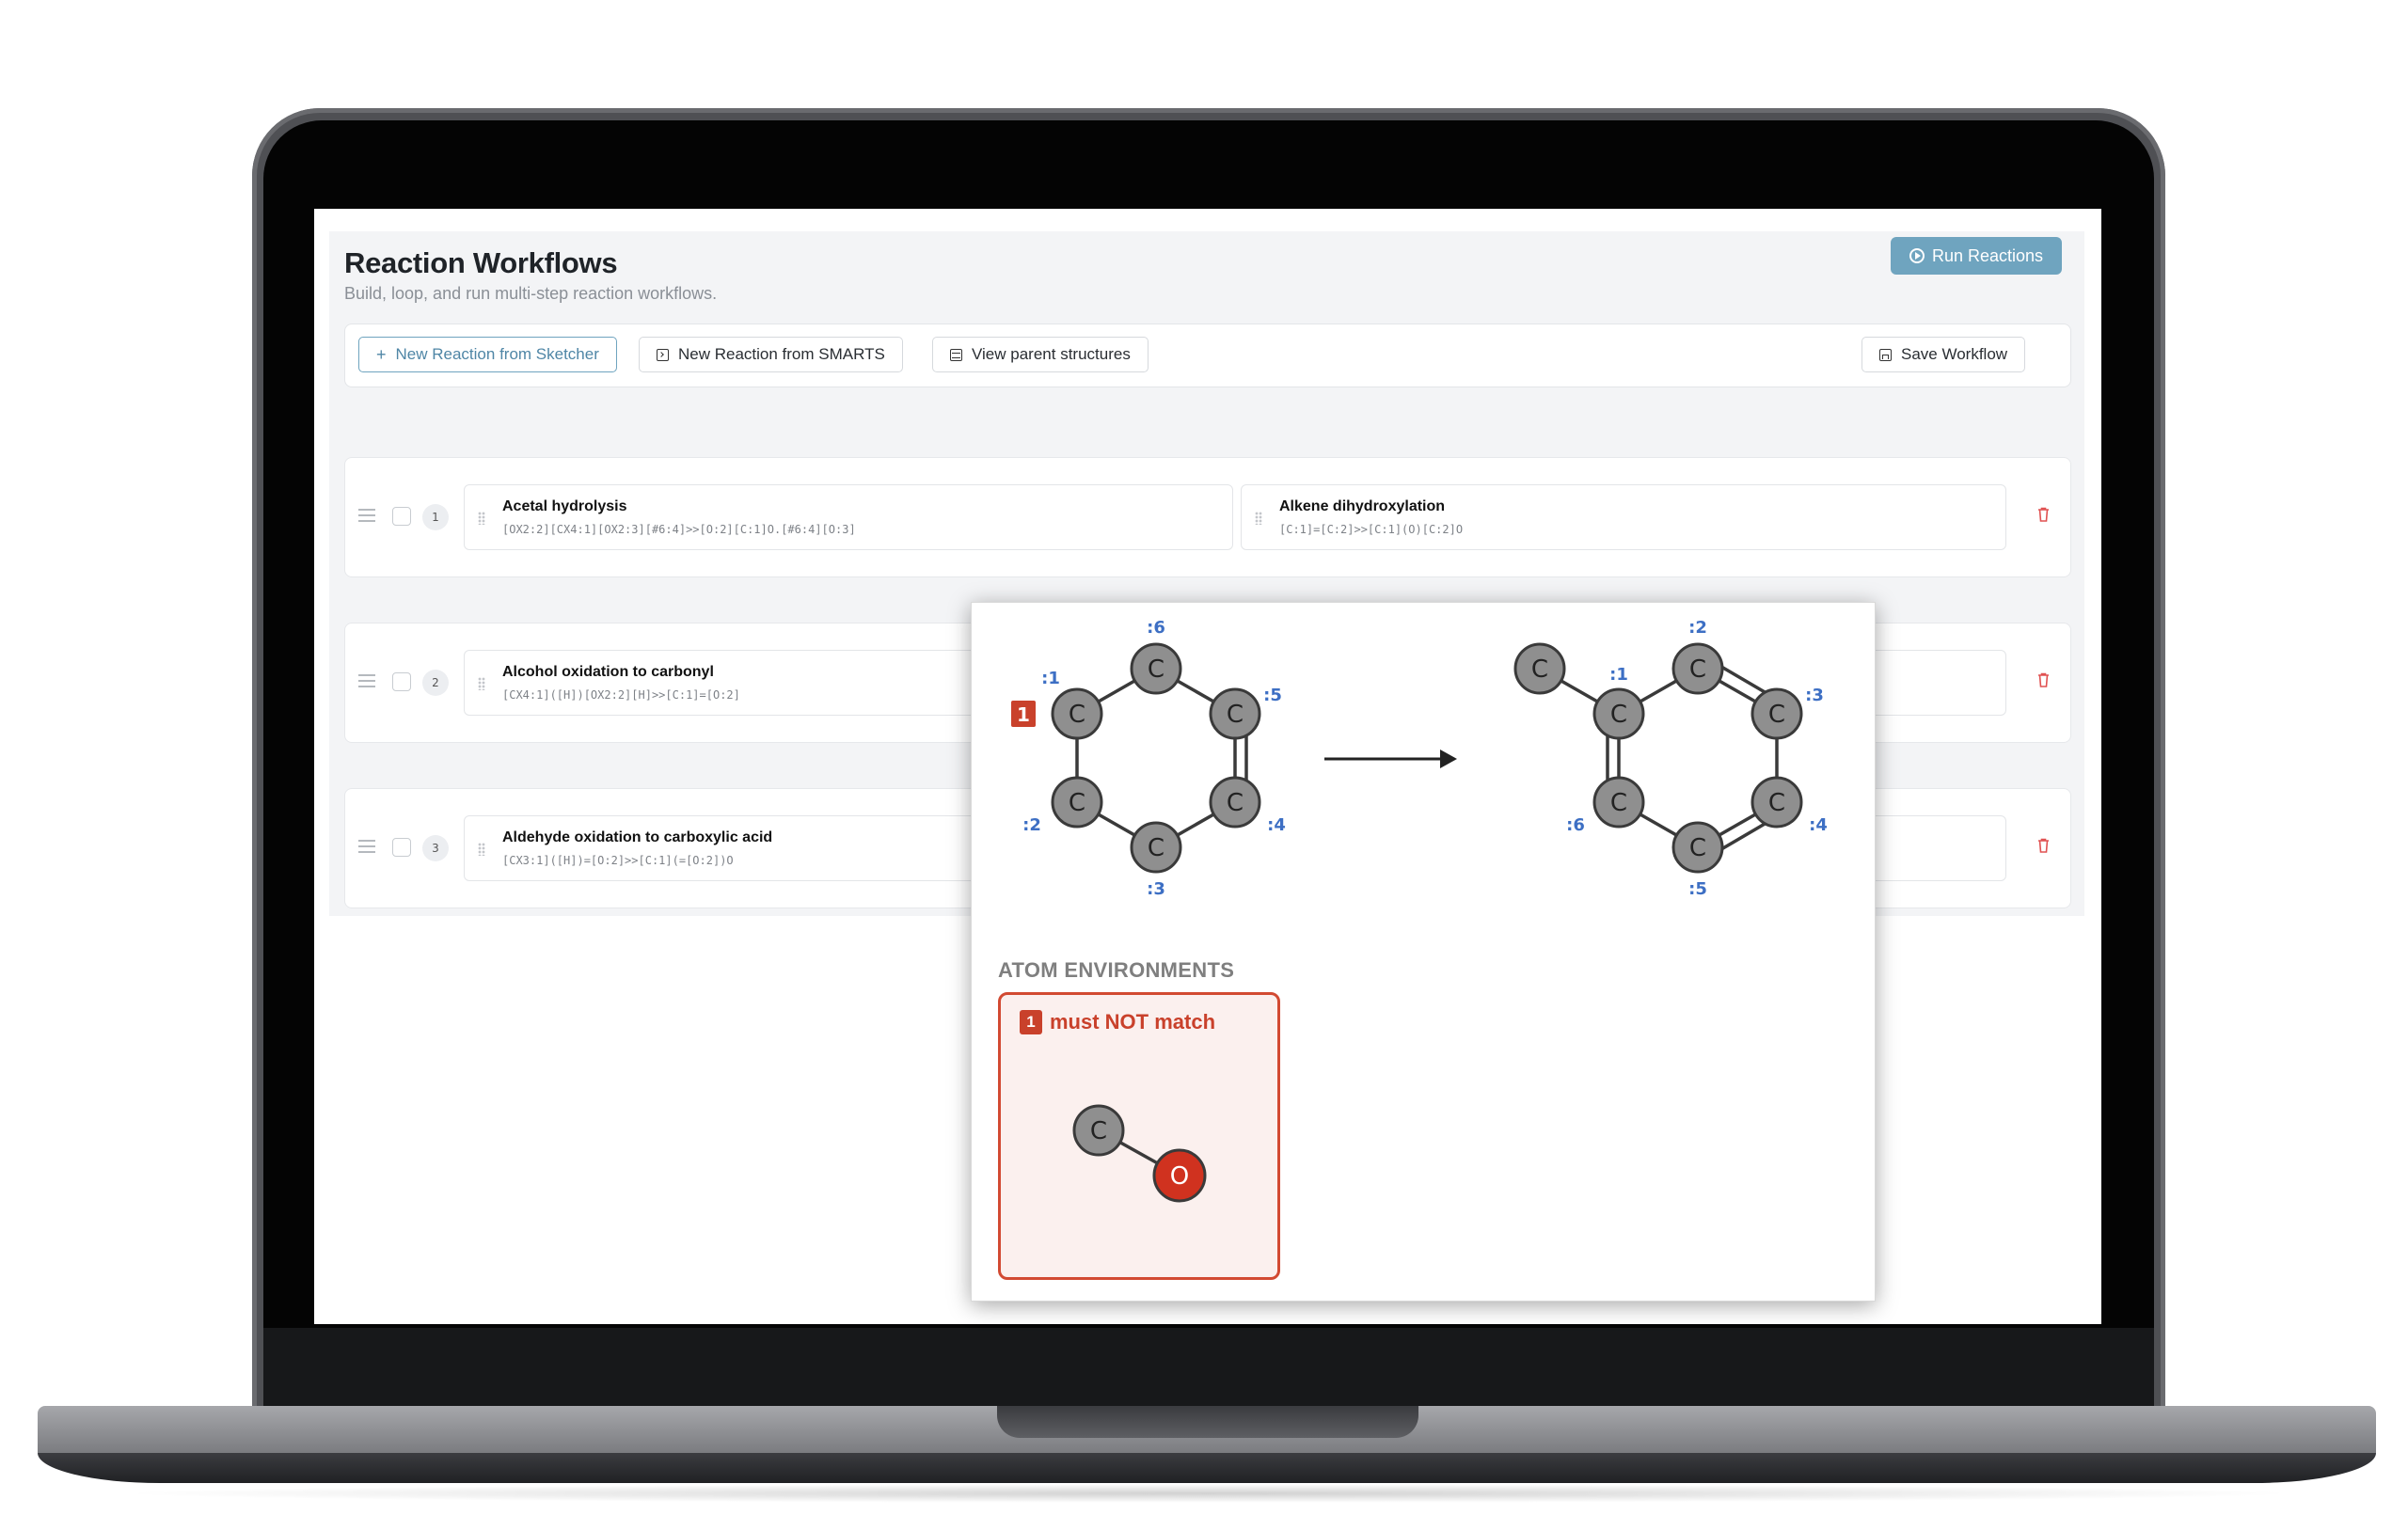 The height and width of the screenshot is (1531, 2408). I want to click on step-number: 2, so click(436, 683).